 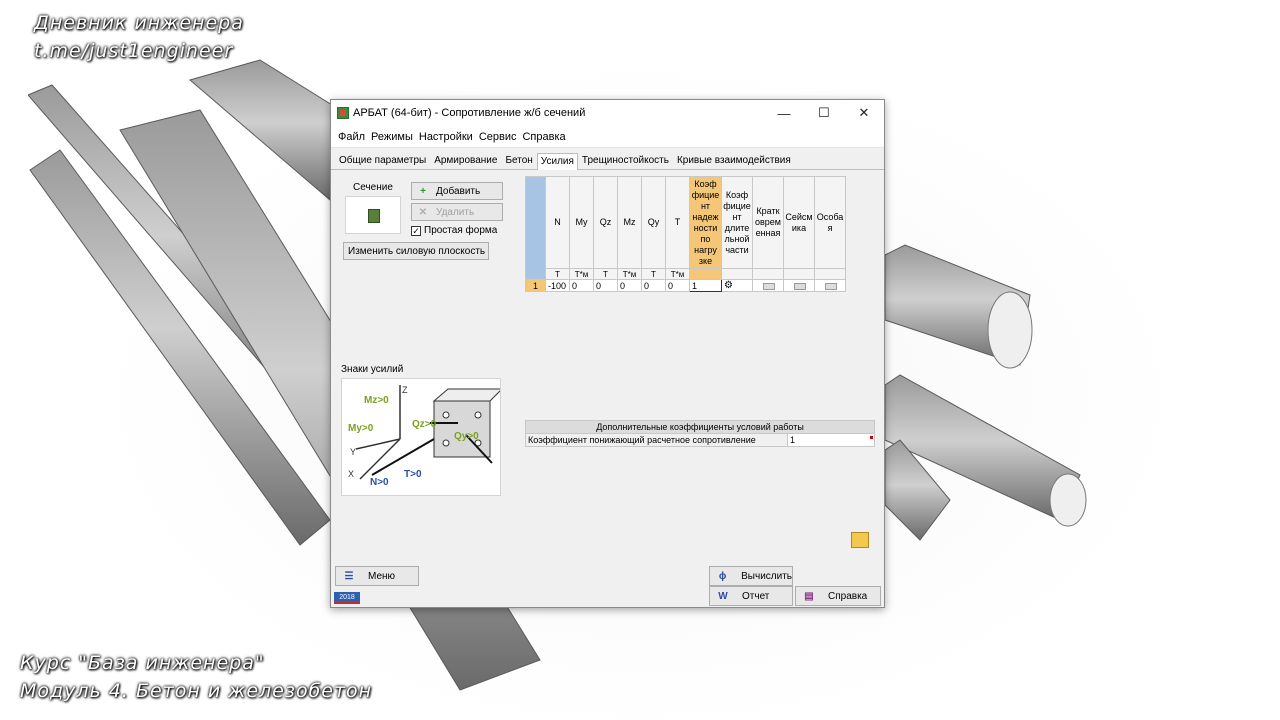 I want to click on tab-reinforcement: Армирование, so click(x=465, y=160).